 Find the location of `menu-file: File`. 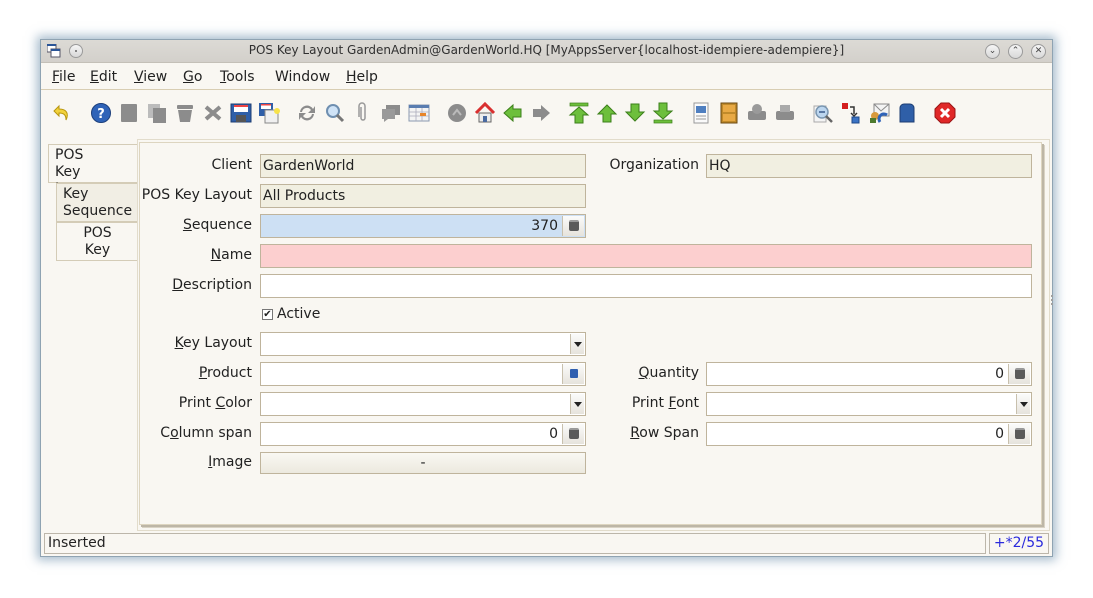

menu-file: File is located at coordinates (63, 77).